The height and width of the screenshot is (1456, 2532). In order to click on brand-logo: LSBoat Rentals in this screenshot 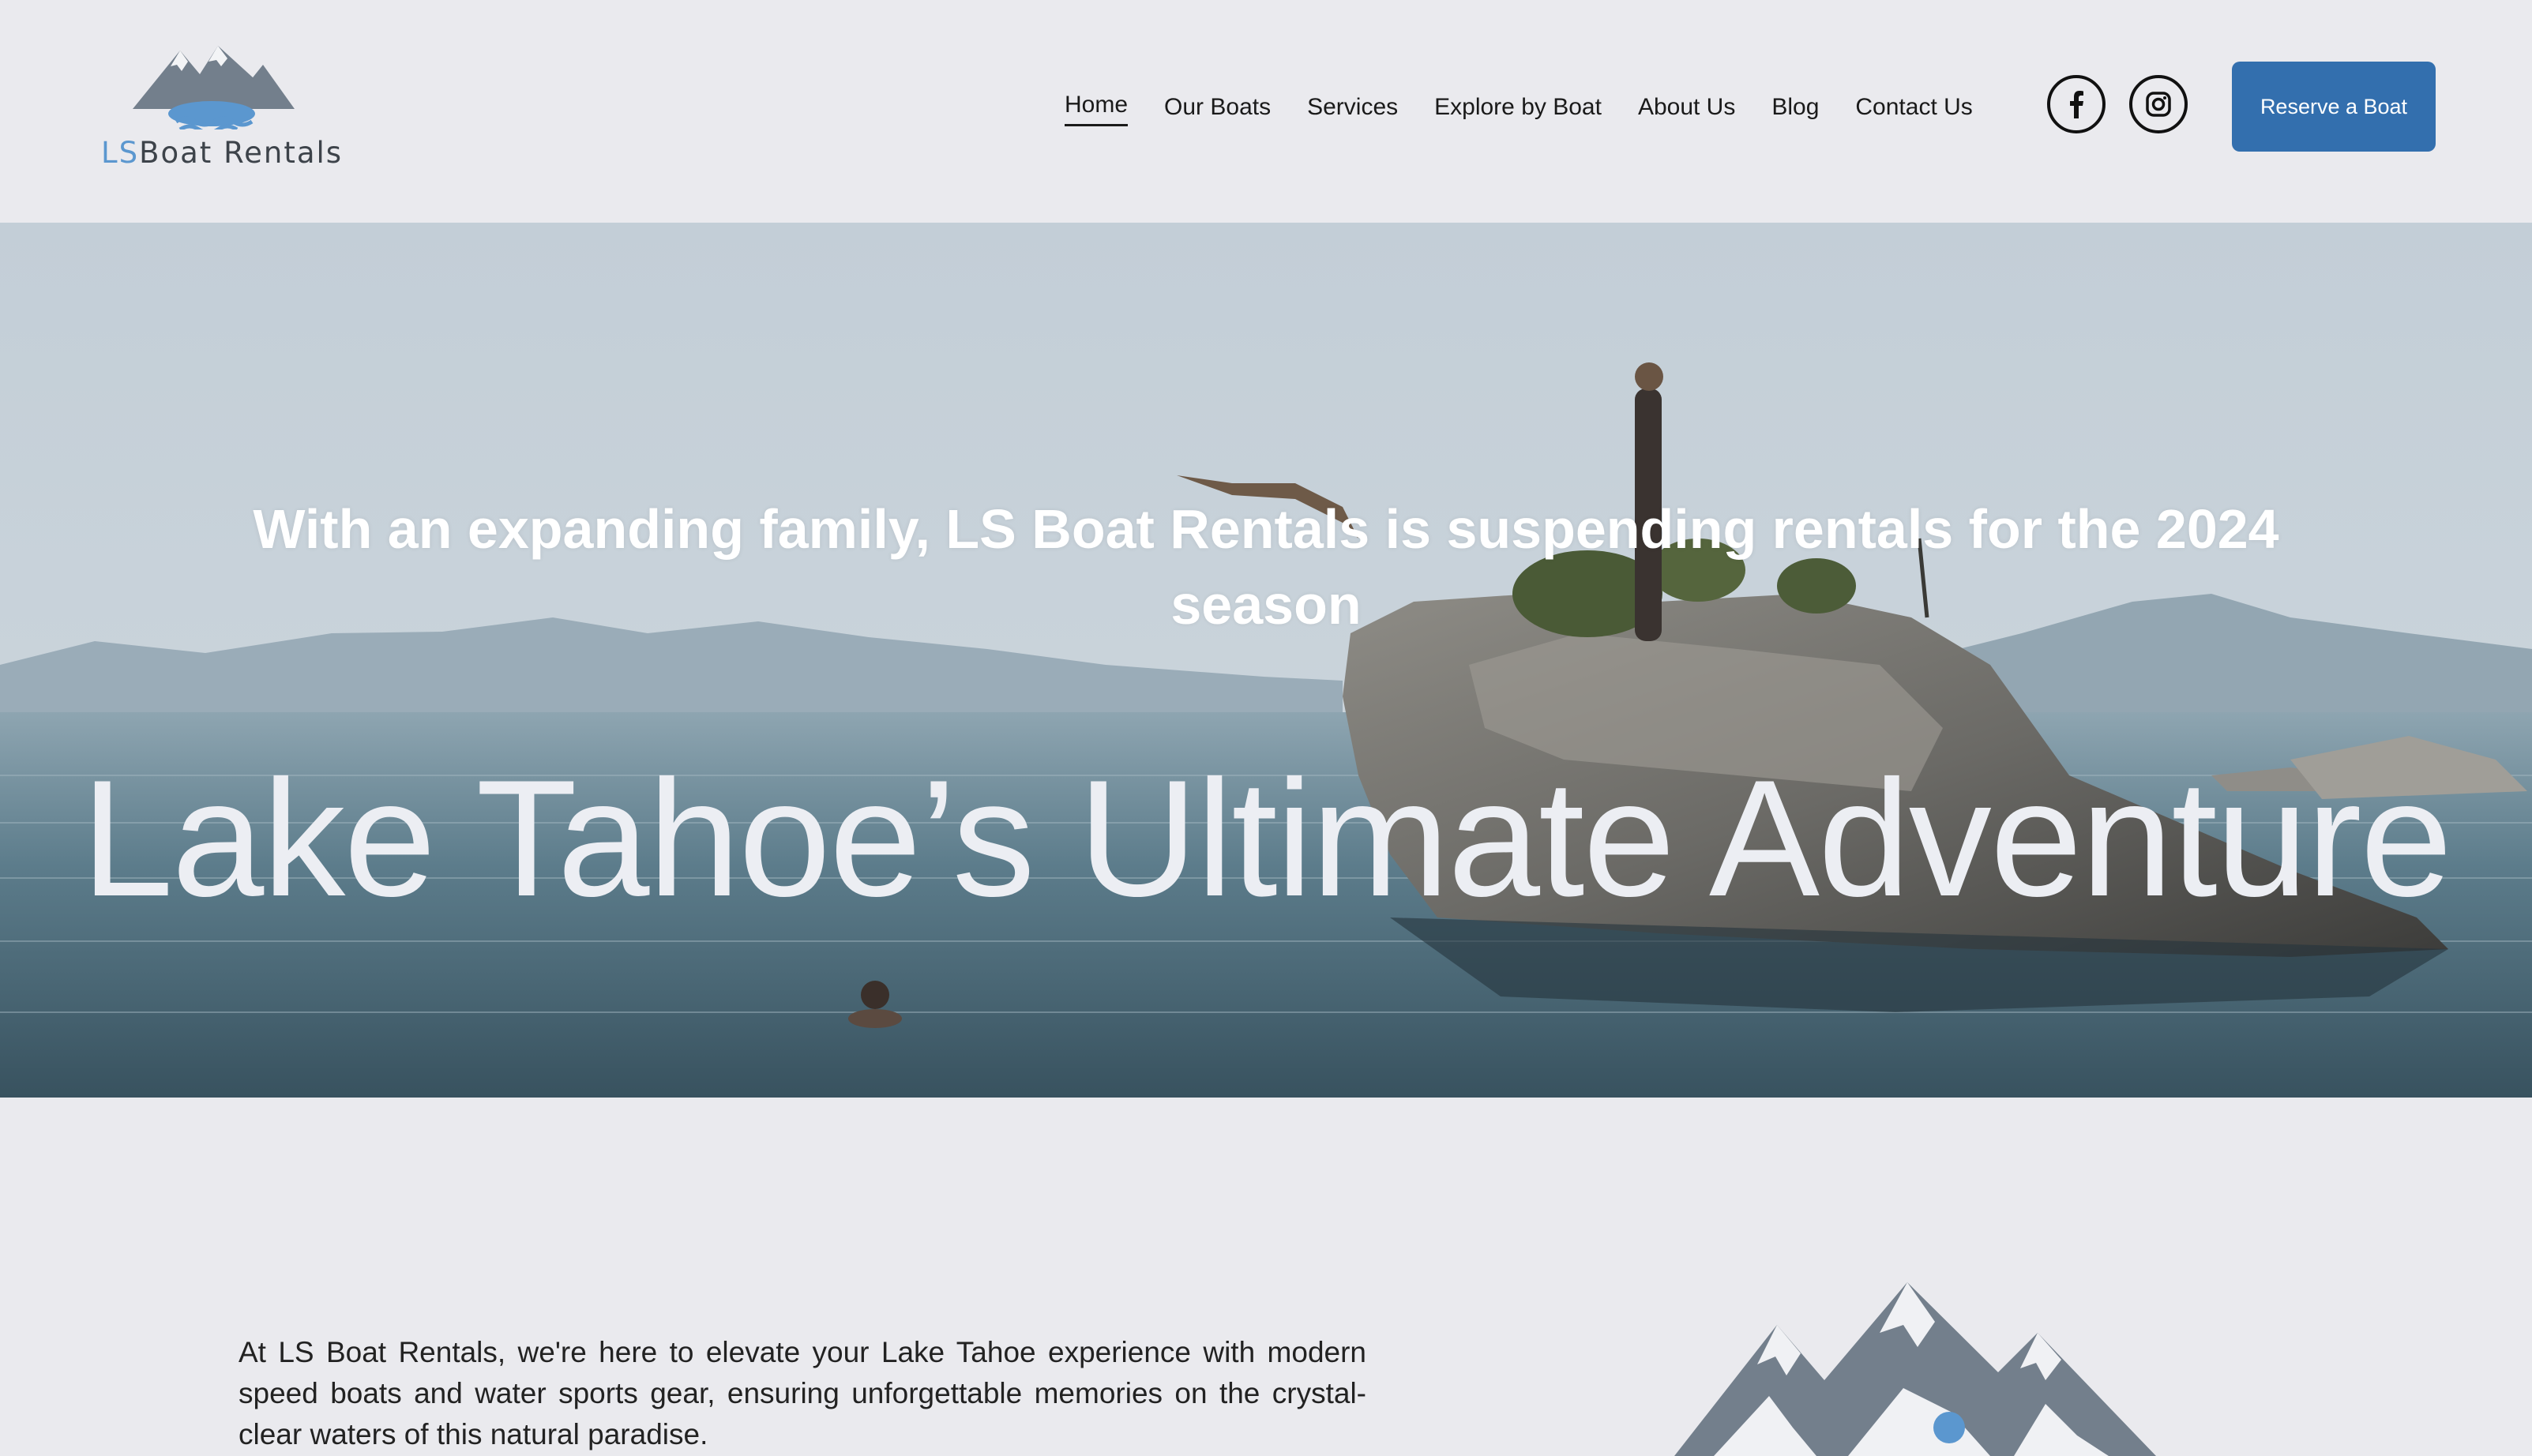, I will do `click(221, 110)`.